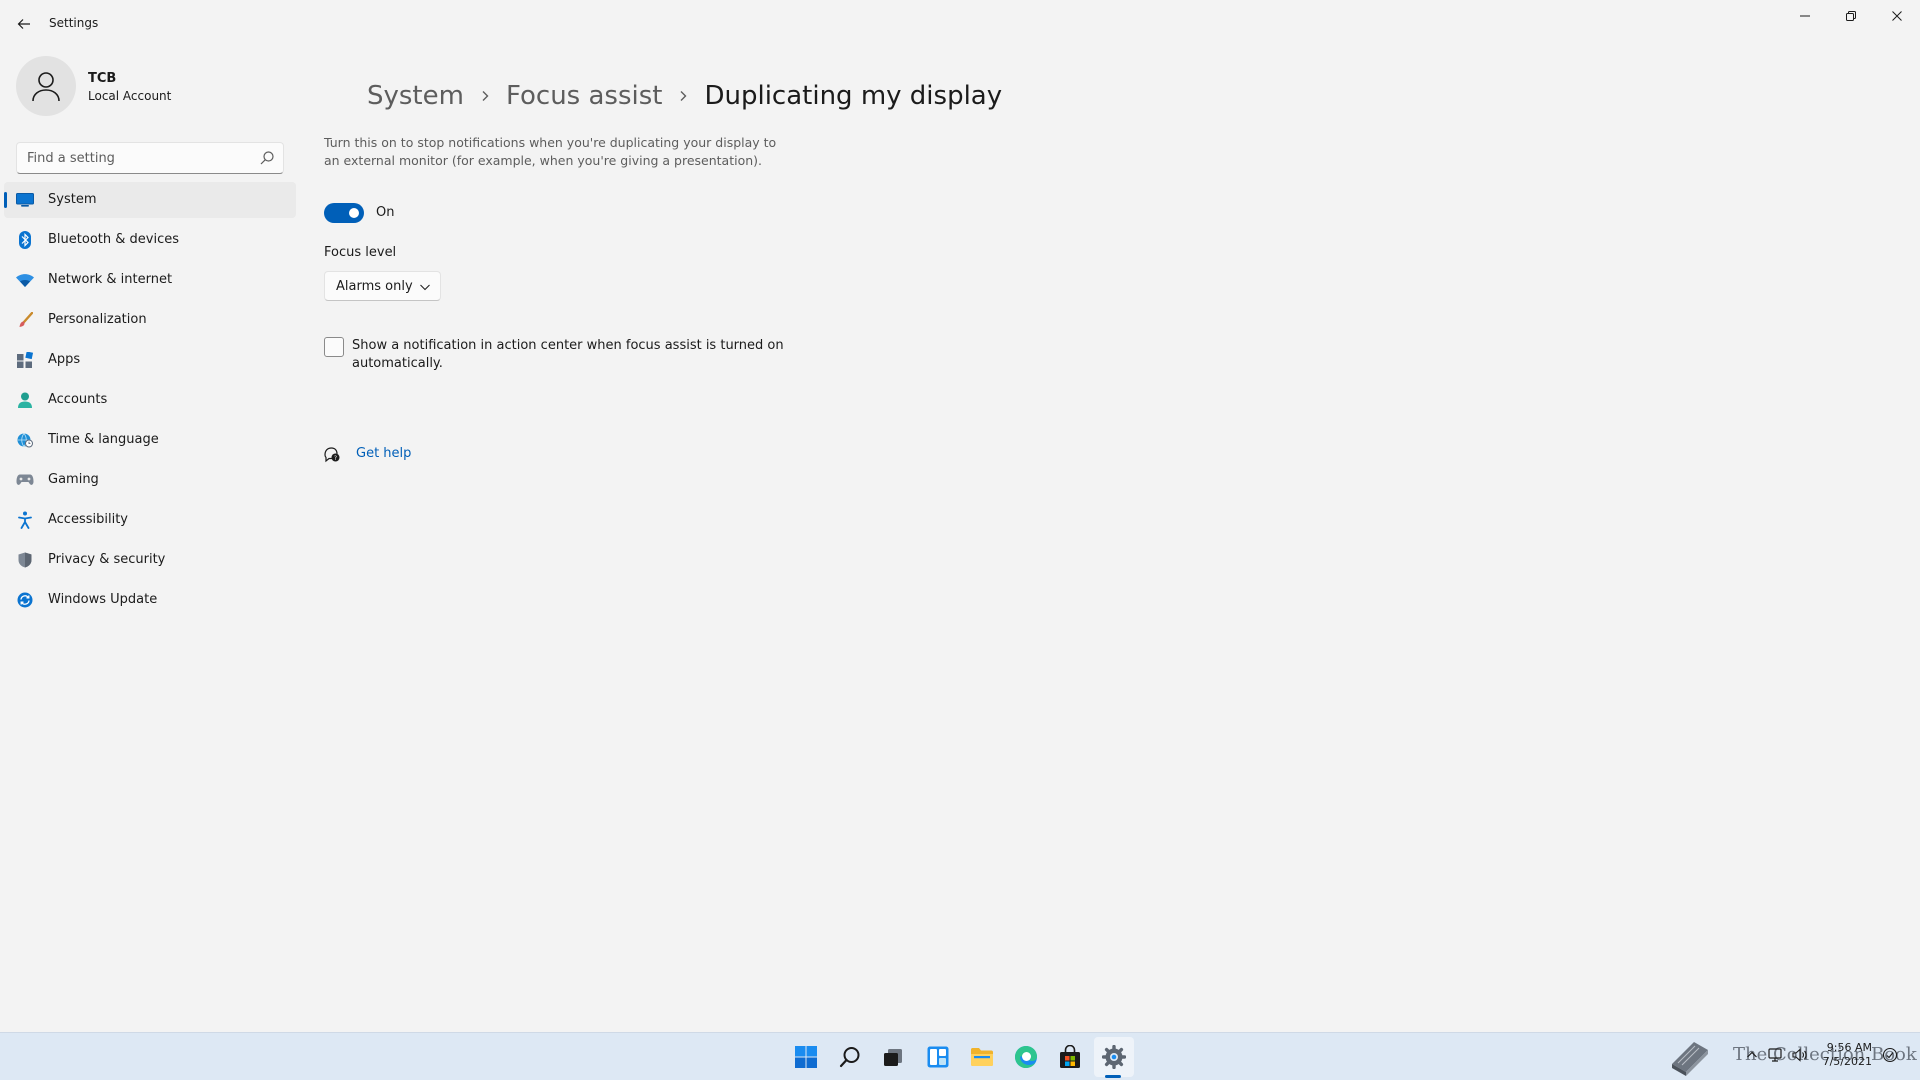 The width and height of the screenshot is (1920, 1080). What do you see at coordinates (150, 360) in the screenshot?
I see `sidebar-item-apps: Apps` at bounding box center [150, 360].